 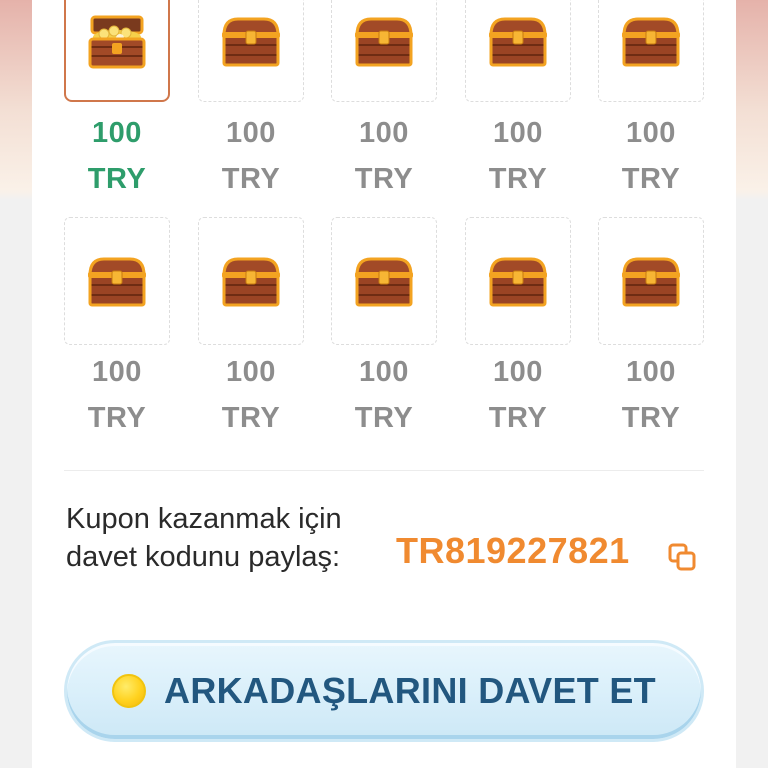 What do you see at coordinates (513, 551) in the screenshot?
I see `invite-code: TR819227821` at bounding box center [513, 551].